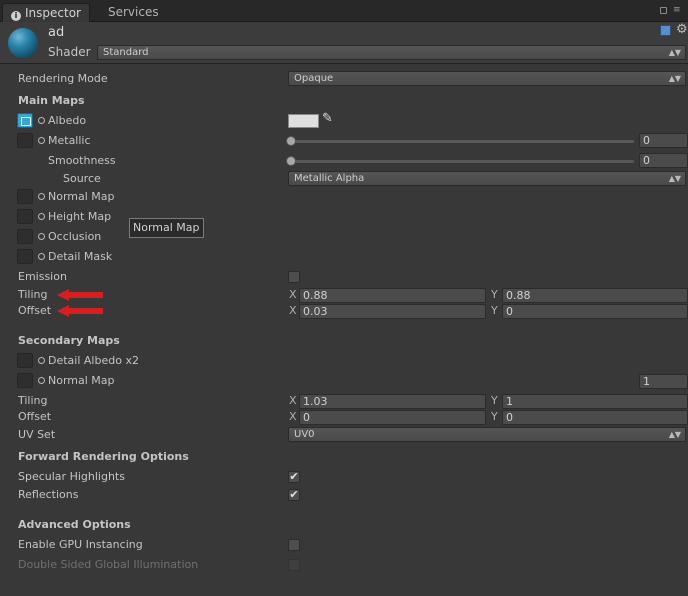 This screenshot has height=596, width=688. What do you see at coordinates (71, 476) in the screenshot?
I see `specular-highlights-label: Specular Highlights` at bounding box center [71, 476].